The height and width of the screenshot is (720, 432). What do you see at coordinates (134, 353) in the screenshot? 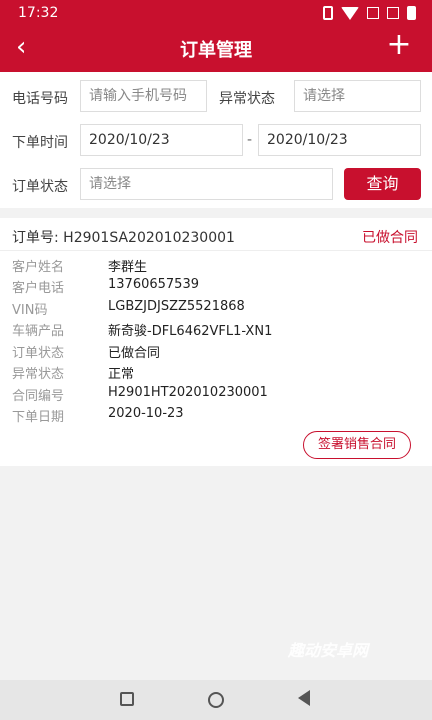
I see `field-value: 已做合同` at bounding box center [134, 353].